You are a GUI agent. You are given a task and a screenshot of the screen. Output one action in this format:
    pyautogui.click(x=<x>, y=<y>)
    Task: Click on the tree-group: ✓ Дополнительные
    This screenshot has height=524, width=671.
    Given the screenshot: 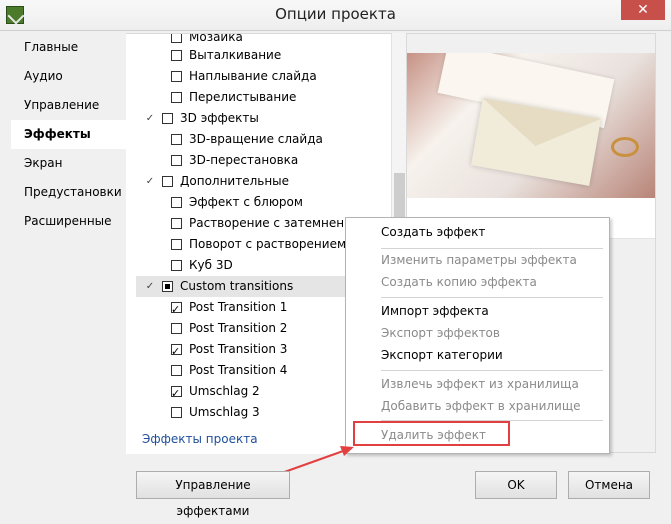 What is the action you would take?
    pyautogui.click(x=258, y=181)
    